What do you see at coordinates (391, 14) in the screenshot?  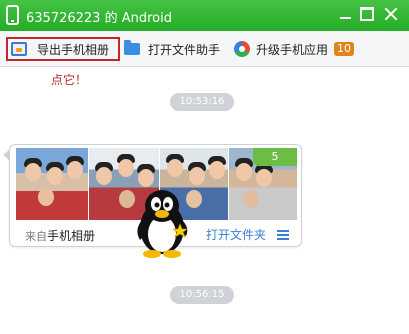 I see `close-button` at bounding box center [391, 14].